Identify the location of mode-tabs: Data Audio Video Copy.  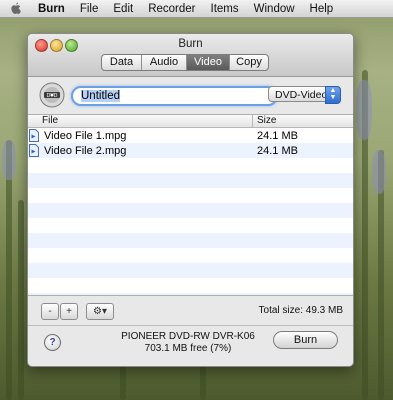
(185, 62).